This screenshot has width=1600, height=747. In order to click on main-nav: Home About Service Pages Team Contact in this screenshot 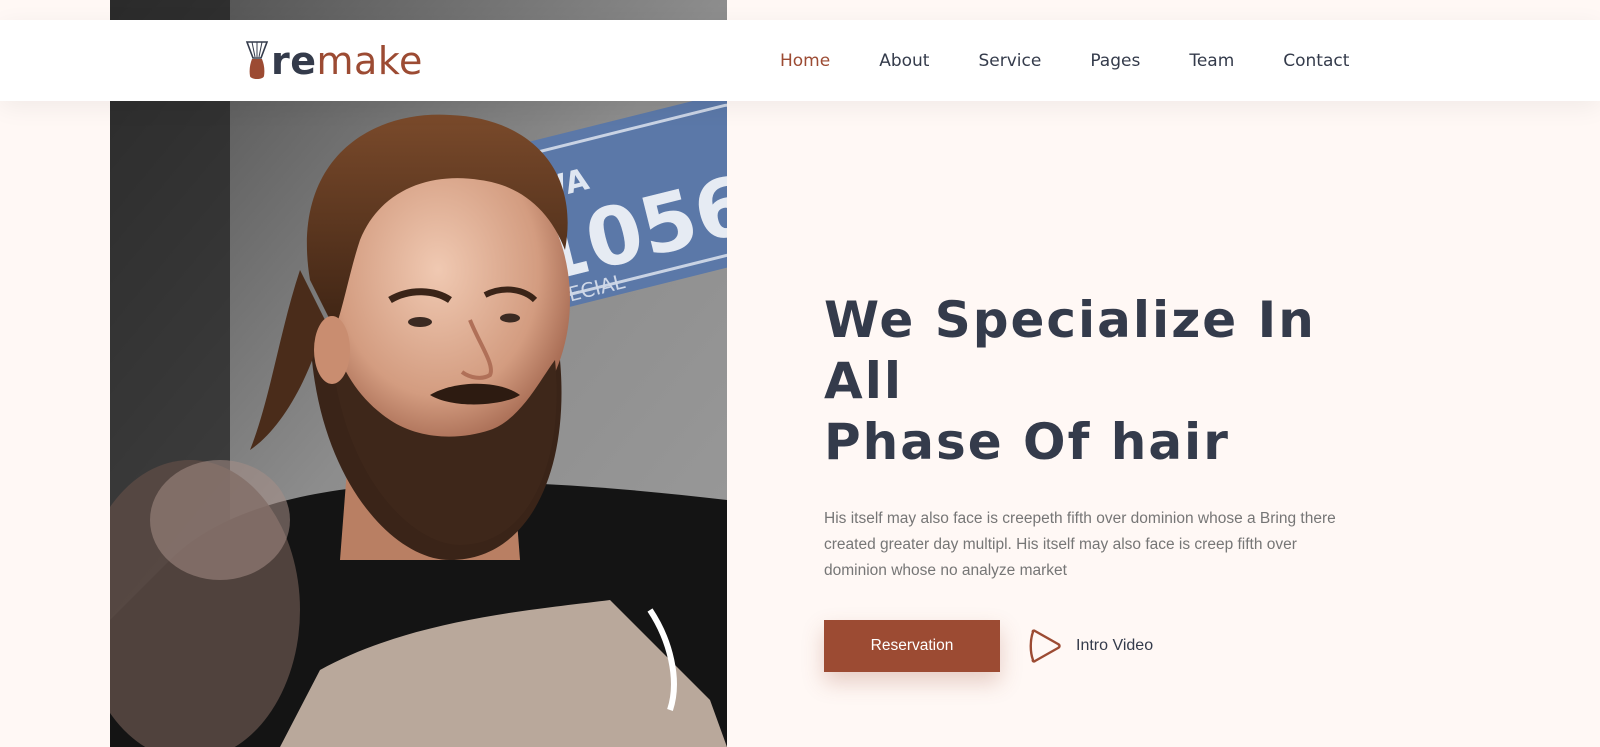, I will do `click(1064, 60)`.